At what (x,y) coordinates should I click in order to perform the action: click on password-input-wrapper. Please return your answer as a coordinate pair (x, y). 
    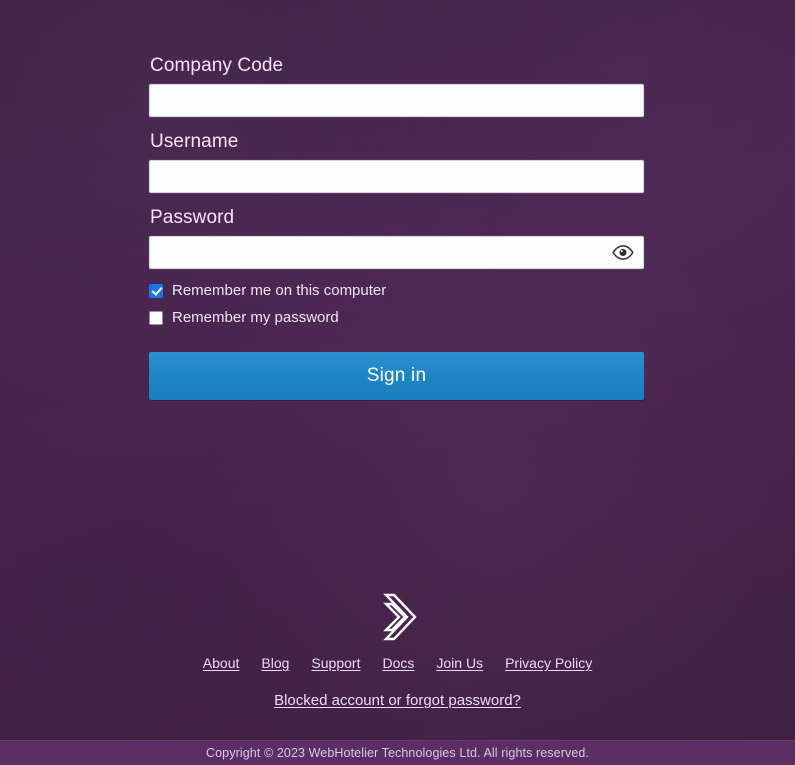
    Looking at the image, I should click on (396, 252).